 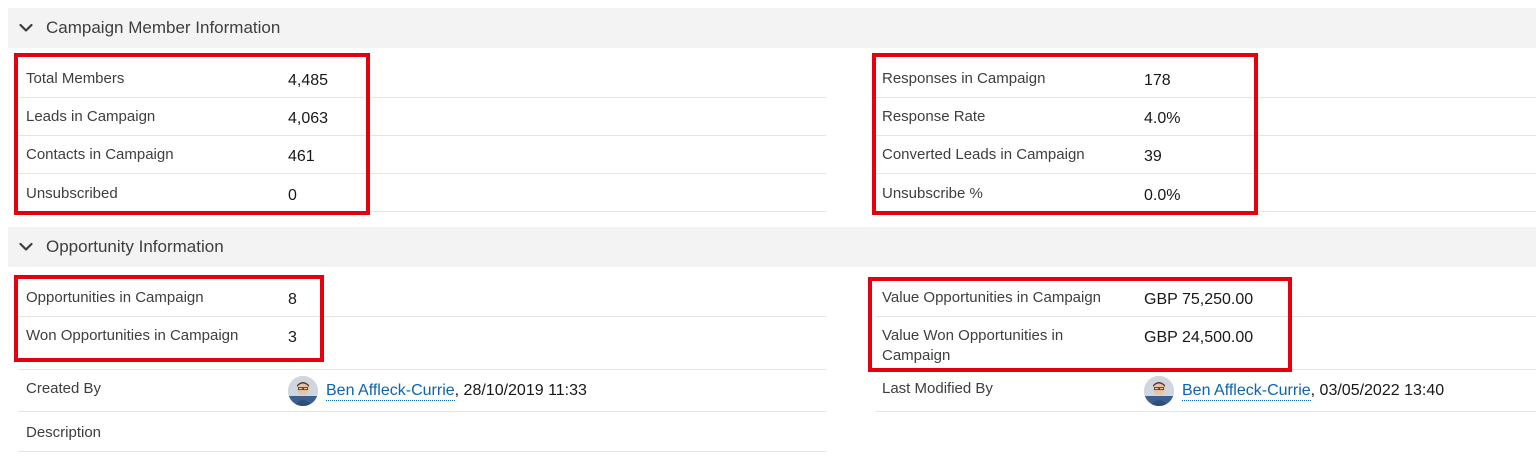 I want to click on created-by-user-link: Ben Affleck-Currie, so click(x=390, y=391).